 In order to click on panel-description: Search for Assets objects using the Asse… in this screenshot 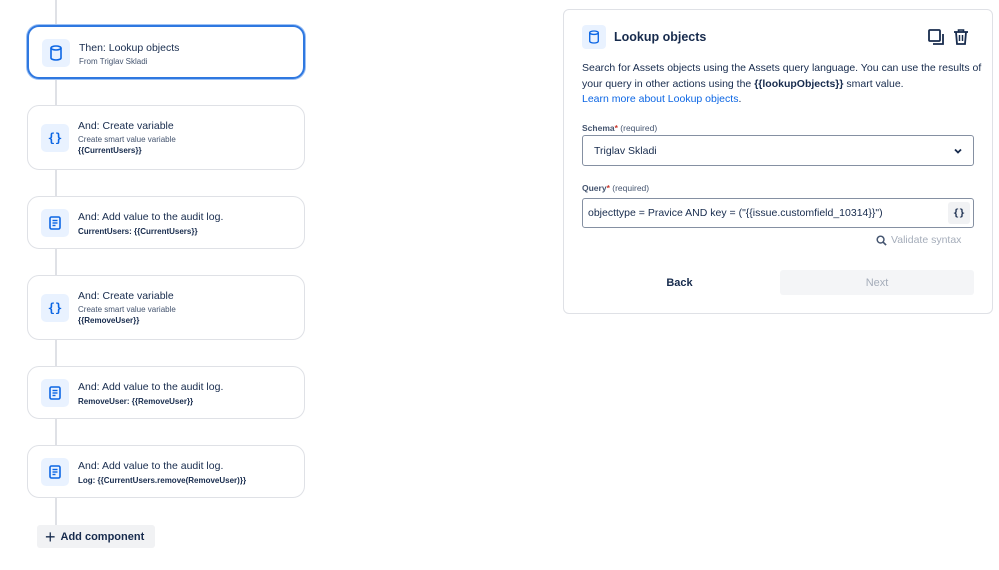, I will do `click(782, 84)`.